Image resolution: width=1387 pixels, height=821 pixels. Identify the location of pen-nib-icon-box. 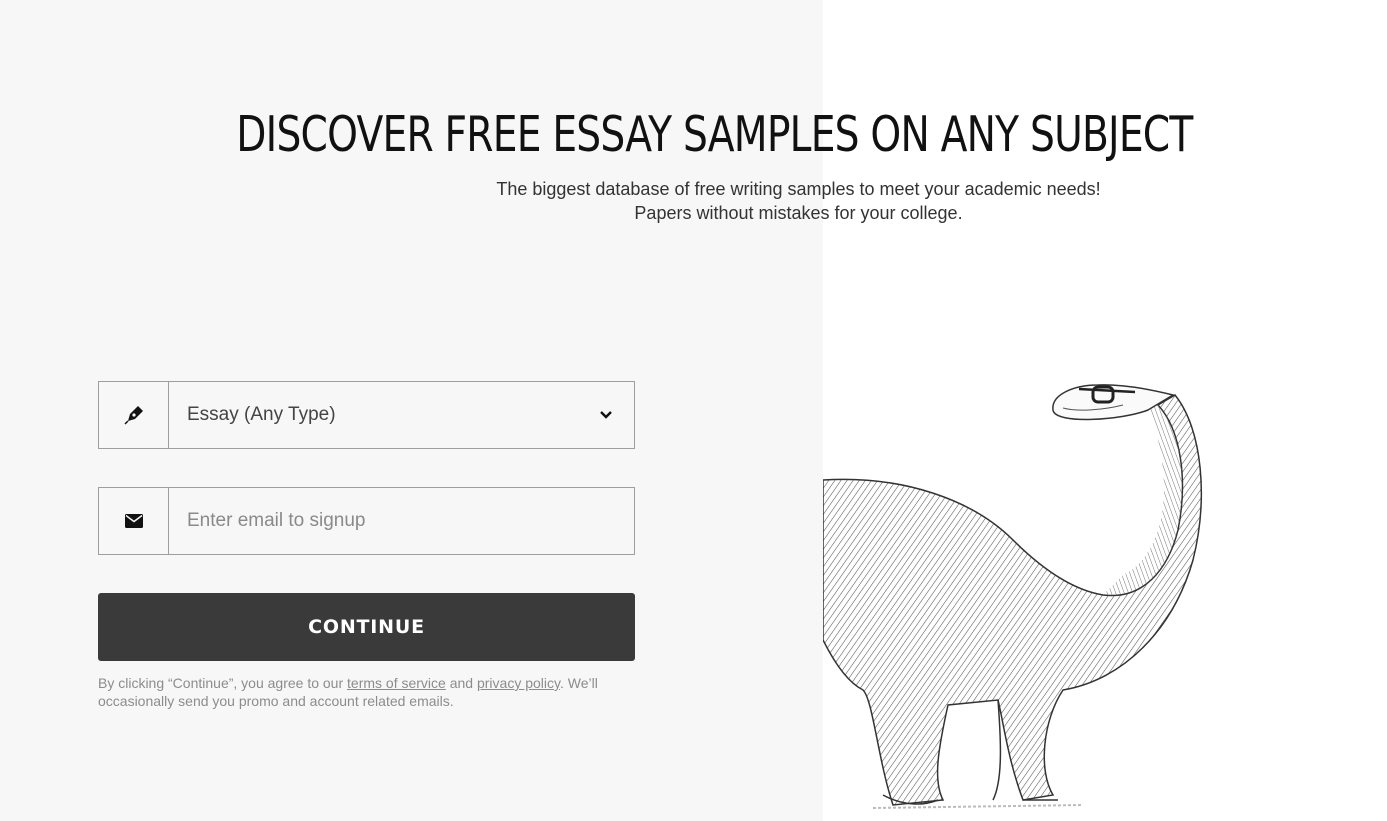
(134, 415).